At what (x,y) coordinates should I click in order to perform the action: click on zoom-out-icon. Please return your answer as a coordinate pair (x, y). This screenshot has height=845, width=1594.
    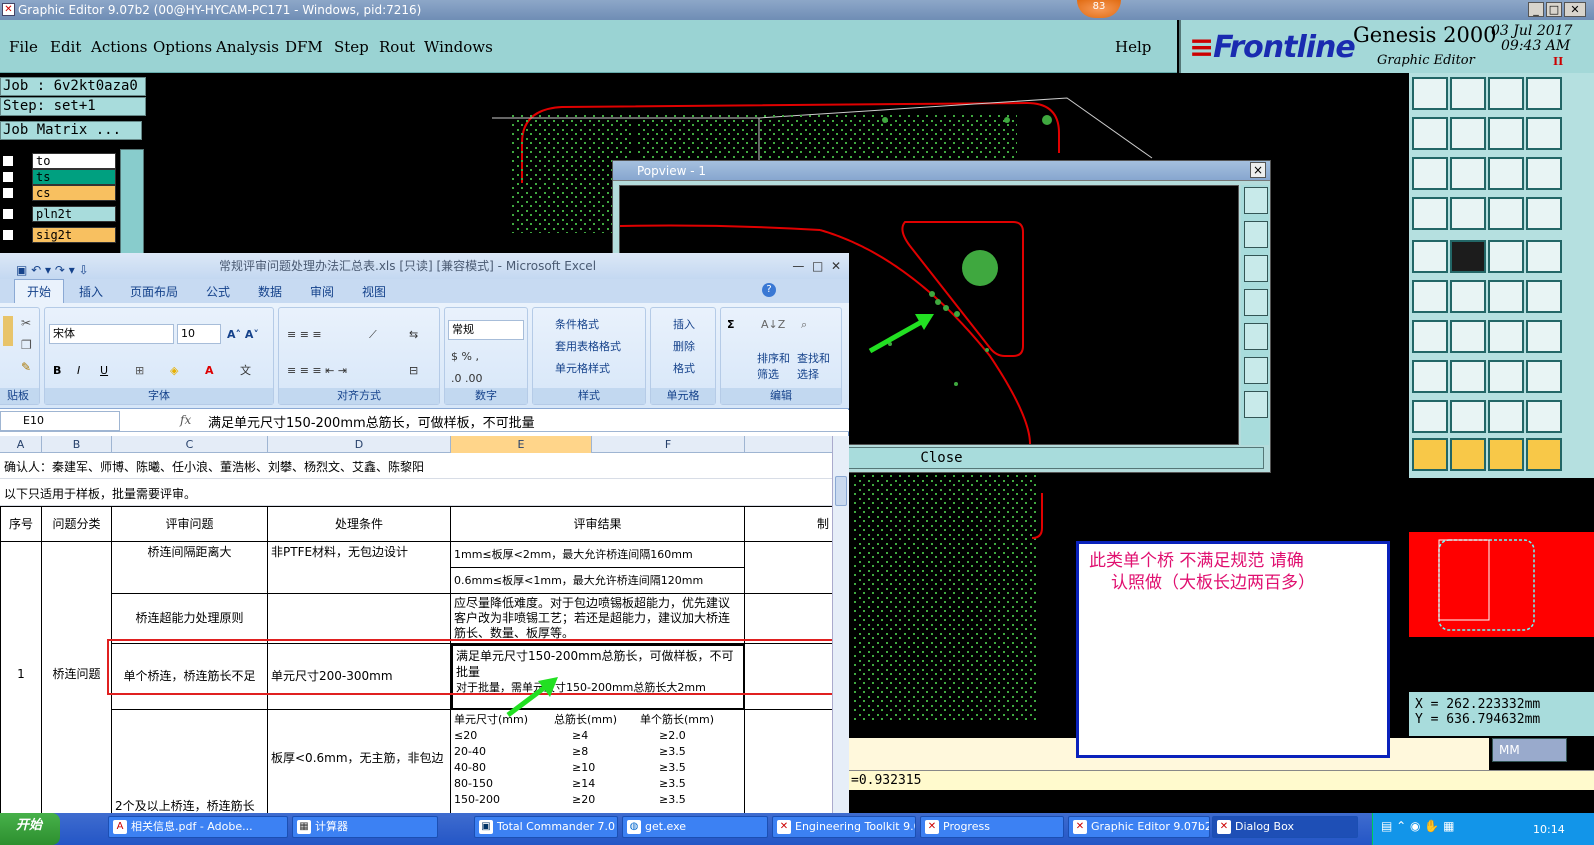
    Looking at the image, I should click on (1256, 404).